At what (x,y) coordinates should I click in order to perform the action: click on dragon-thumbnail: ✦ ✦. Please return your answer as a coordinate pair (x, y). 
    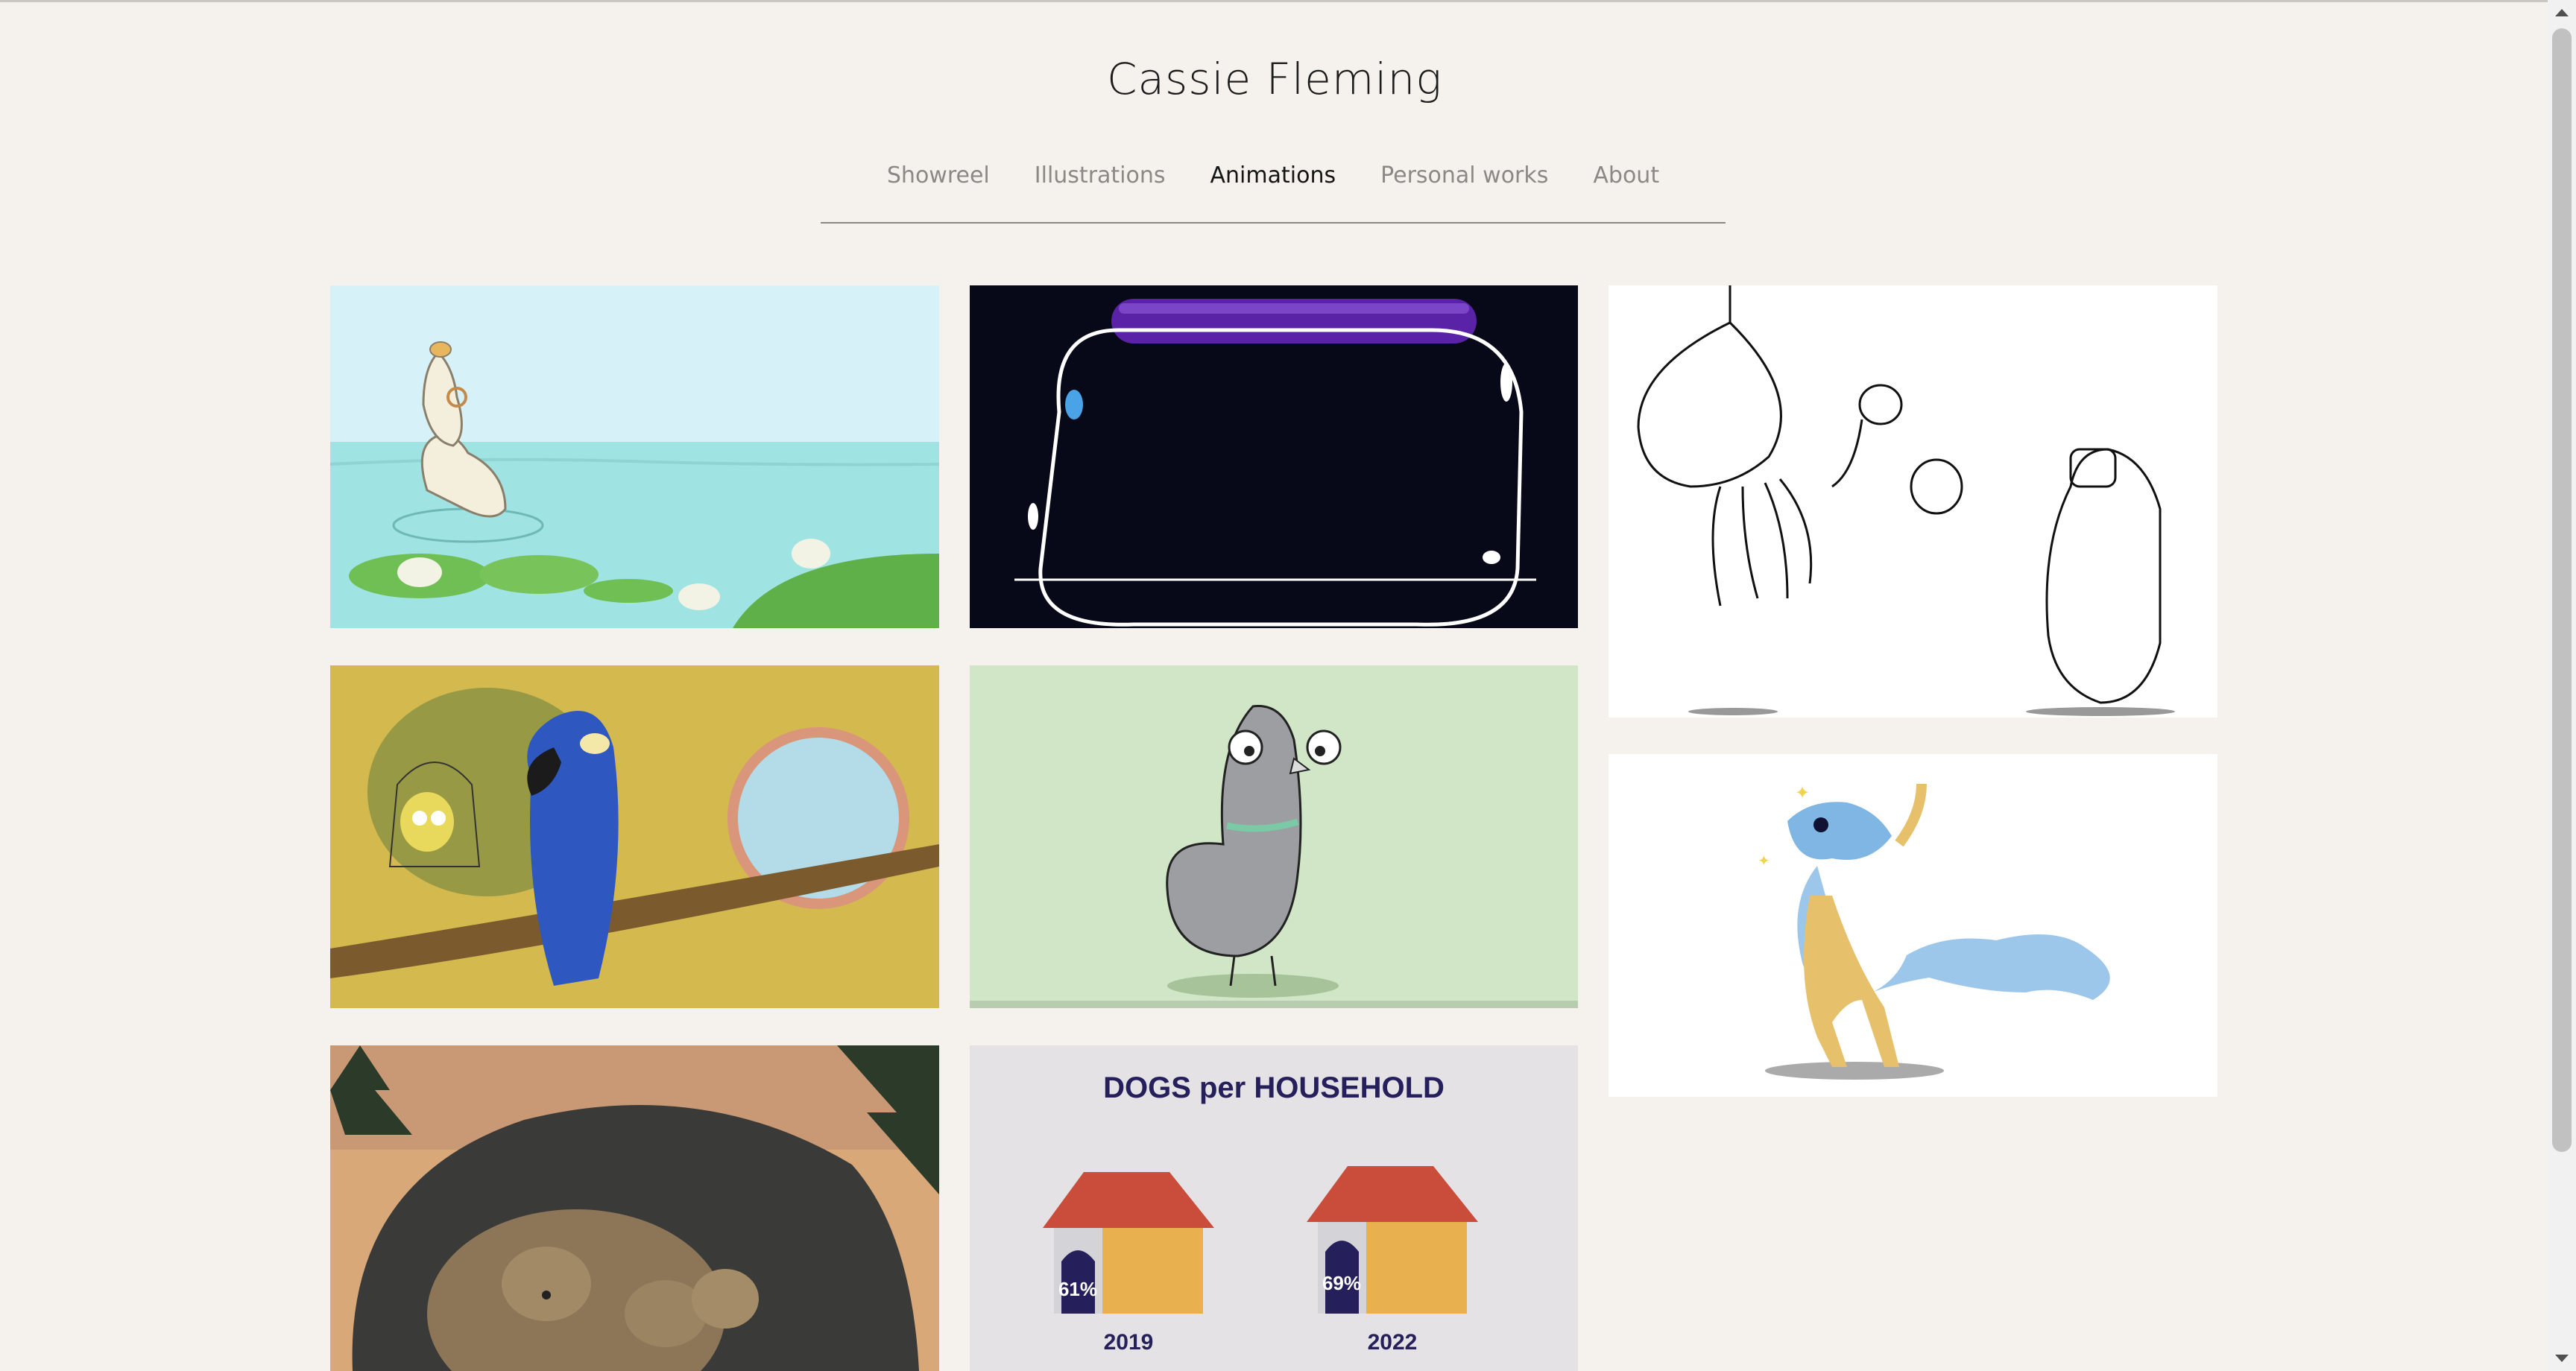
    Looking at the image, I should click on (1913, 925).